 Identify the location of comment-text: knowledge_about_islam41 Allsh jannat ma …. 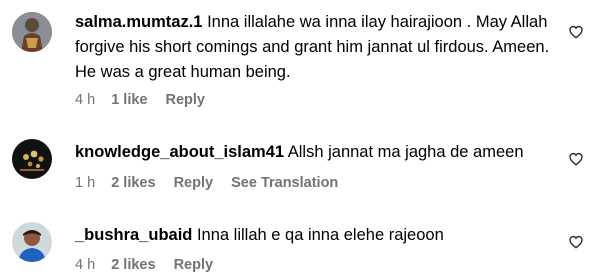
(315, 152).